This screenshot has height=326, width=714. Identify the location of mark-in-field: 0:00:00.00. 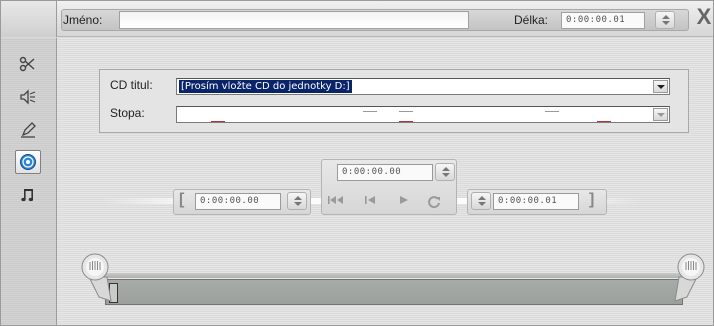
(238, 201).